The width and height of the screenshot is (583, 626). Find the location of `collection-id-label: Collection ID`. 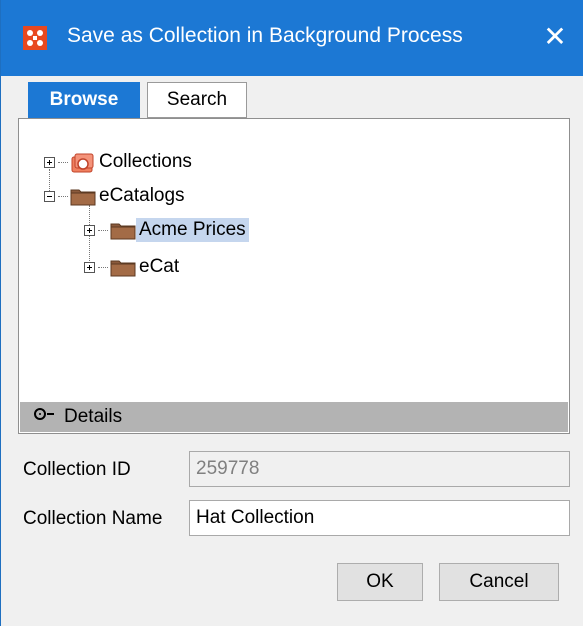

collection-id-label: Collection ID is located at coordinates (77, 469).